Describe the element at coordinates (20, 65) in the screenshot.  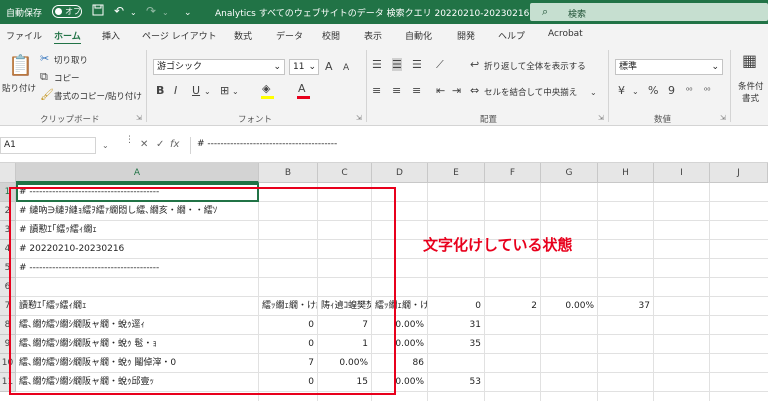
I see `paste-icon: 📋` at that location.